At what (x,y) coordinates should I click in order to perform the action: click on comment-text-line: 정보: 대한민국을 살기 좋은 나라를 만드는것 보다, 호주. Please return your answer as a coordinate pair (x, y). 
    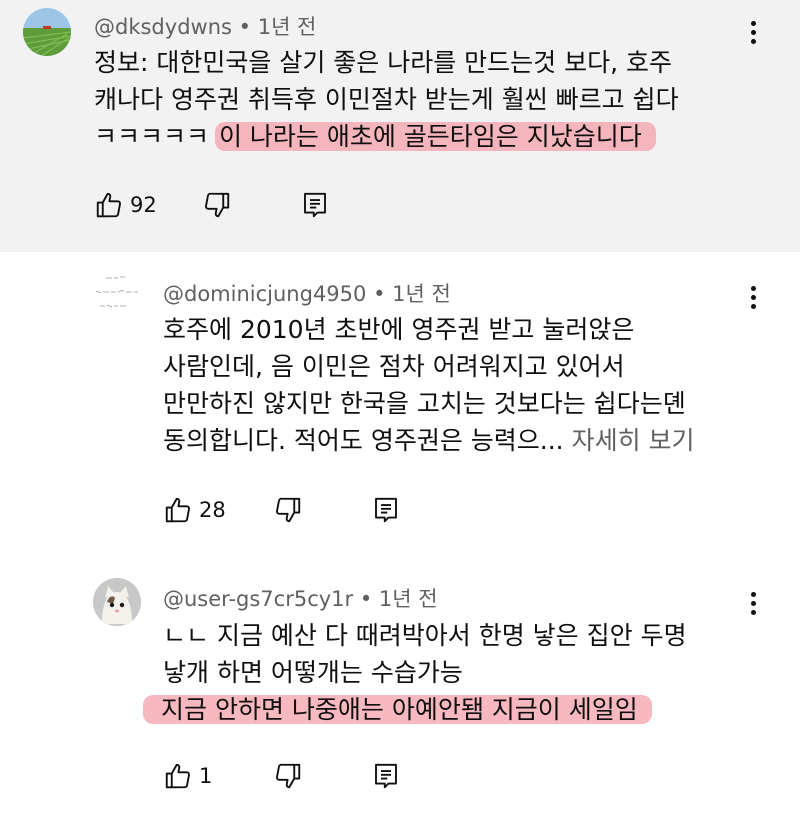
    Looking at the image, I should click on (383, 62).